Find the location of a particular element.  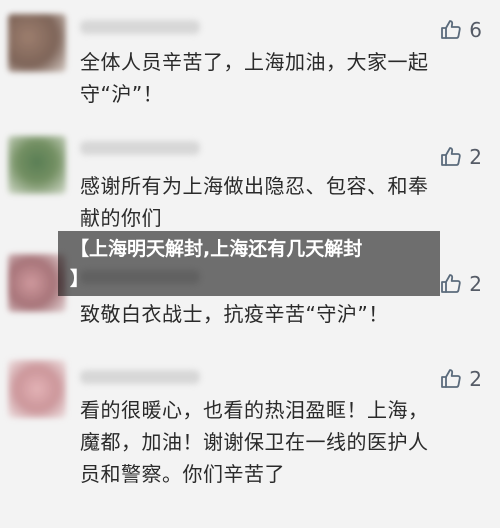

like-button: 6 is located at coordinates (460, 30).